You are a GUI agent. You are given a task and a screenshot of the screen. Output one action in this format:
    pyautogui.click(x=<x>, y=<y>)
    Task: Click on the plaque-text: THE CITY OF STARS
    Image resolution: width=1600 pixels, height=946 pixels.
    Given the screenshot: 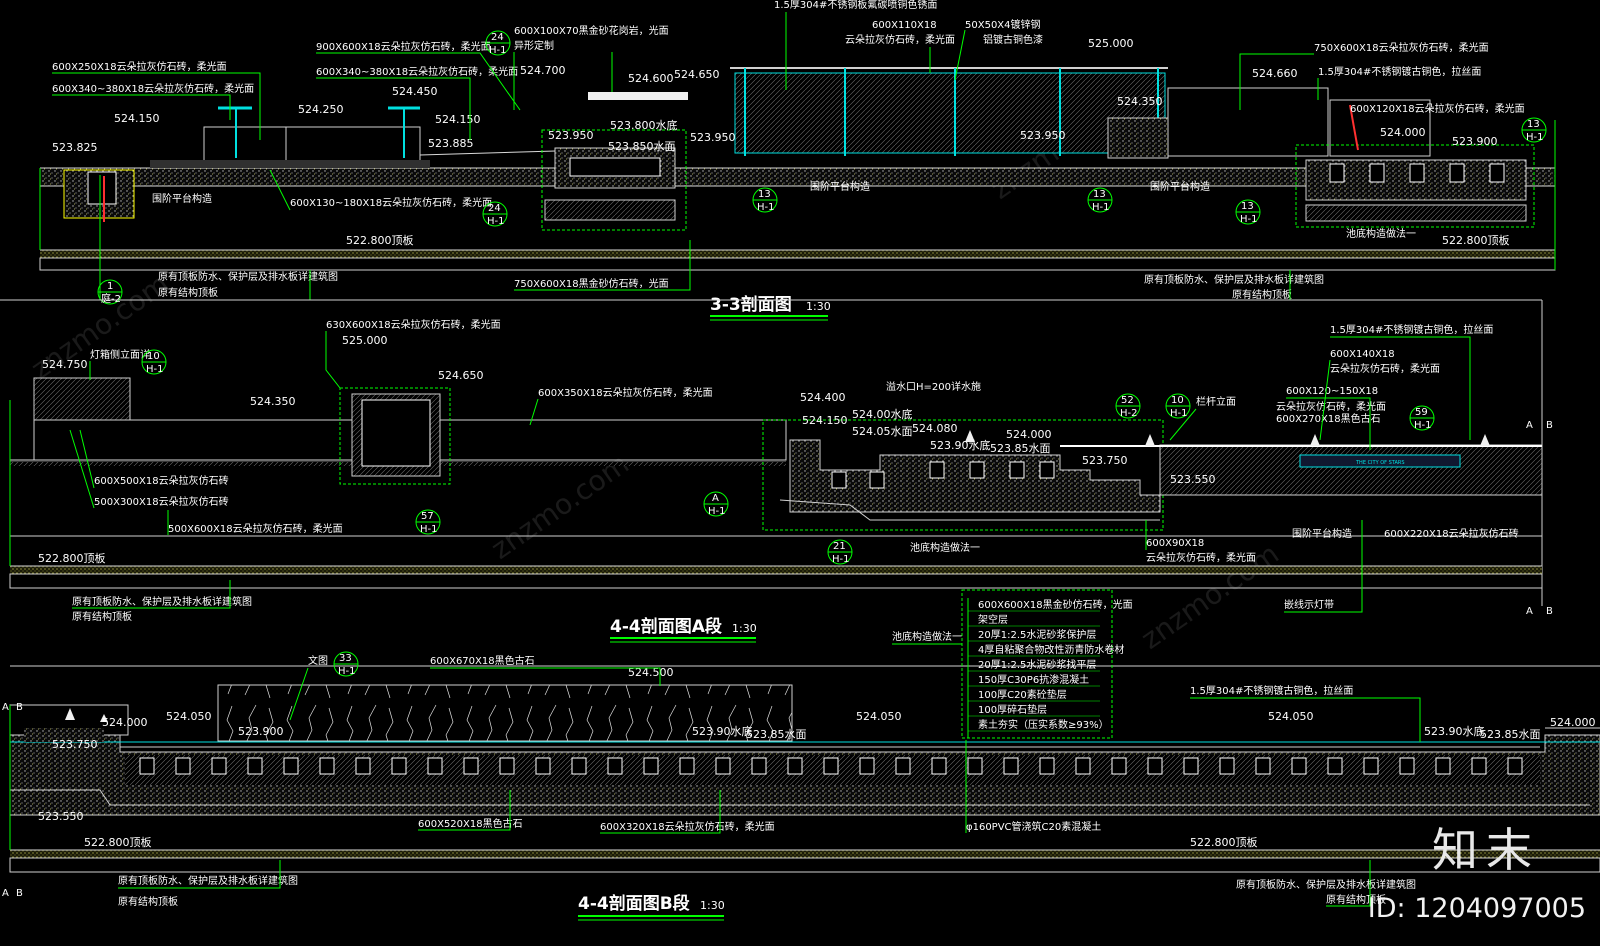 What is the action you would take?
    pyautogui.click(x=1380, y=463)
    